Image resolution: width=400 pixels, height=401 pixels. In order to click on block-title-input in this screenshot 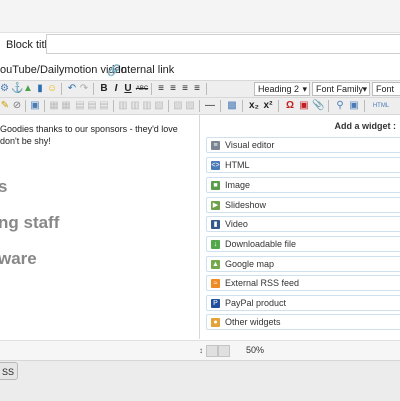, I will do `click(223, 44)`.